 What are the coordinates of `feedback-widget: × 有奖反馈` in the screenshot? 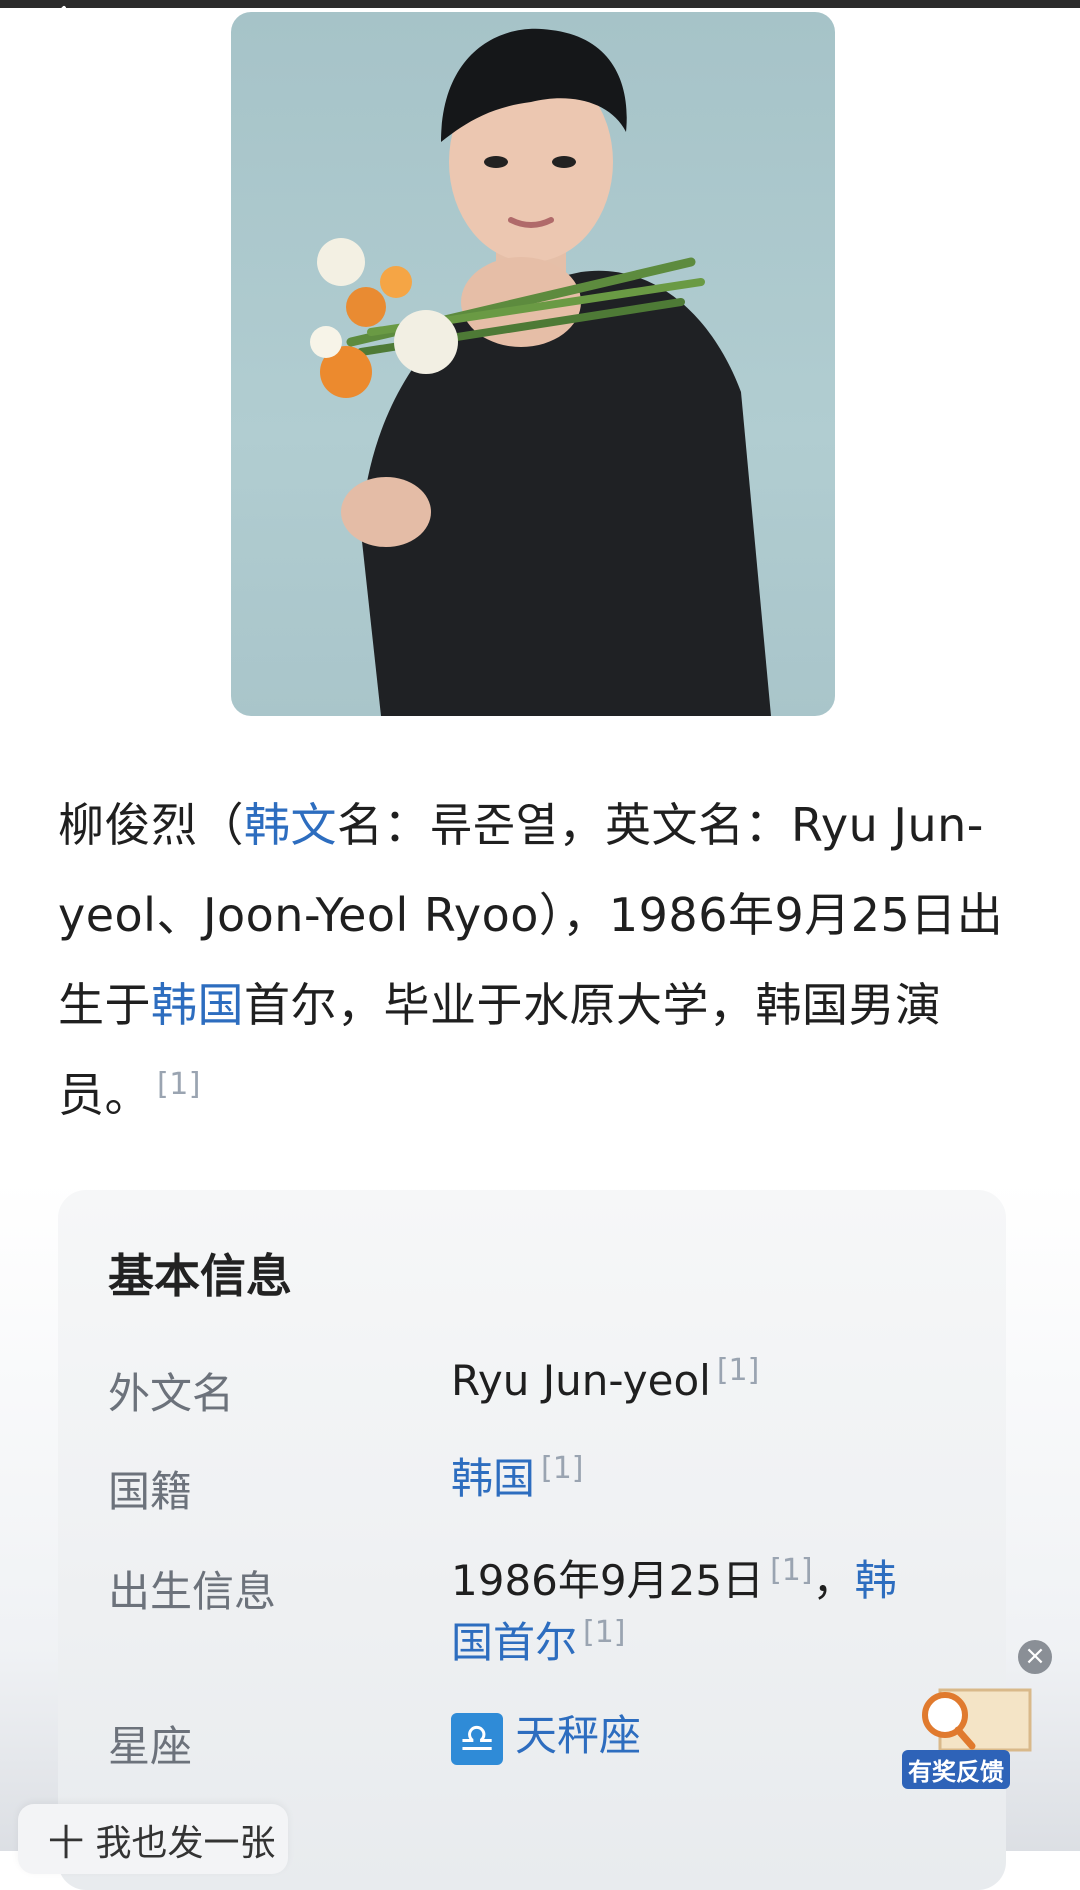 It's located at (975, 1715).